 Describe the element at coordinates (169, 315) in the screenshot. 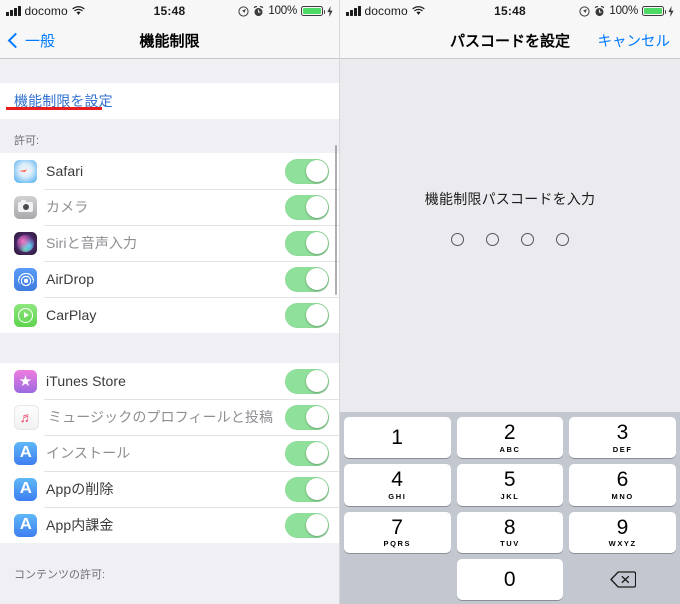

I see `list-row-carplay: CarPlay` at that location.